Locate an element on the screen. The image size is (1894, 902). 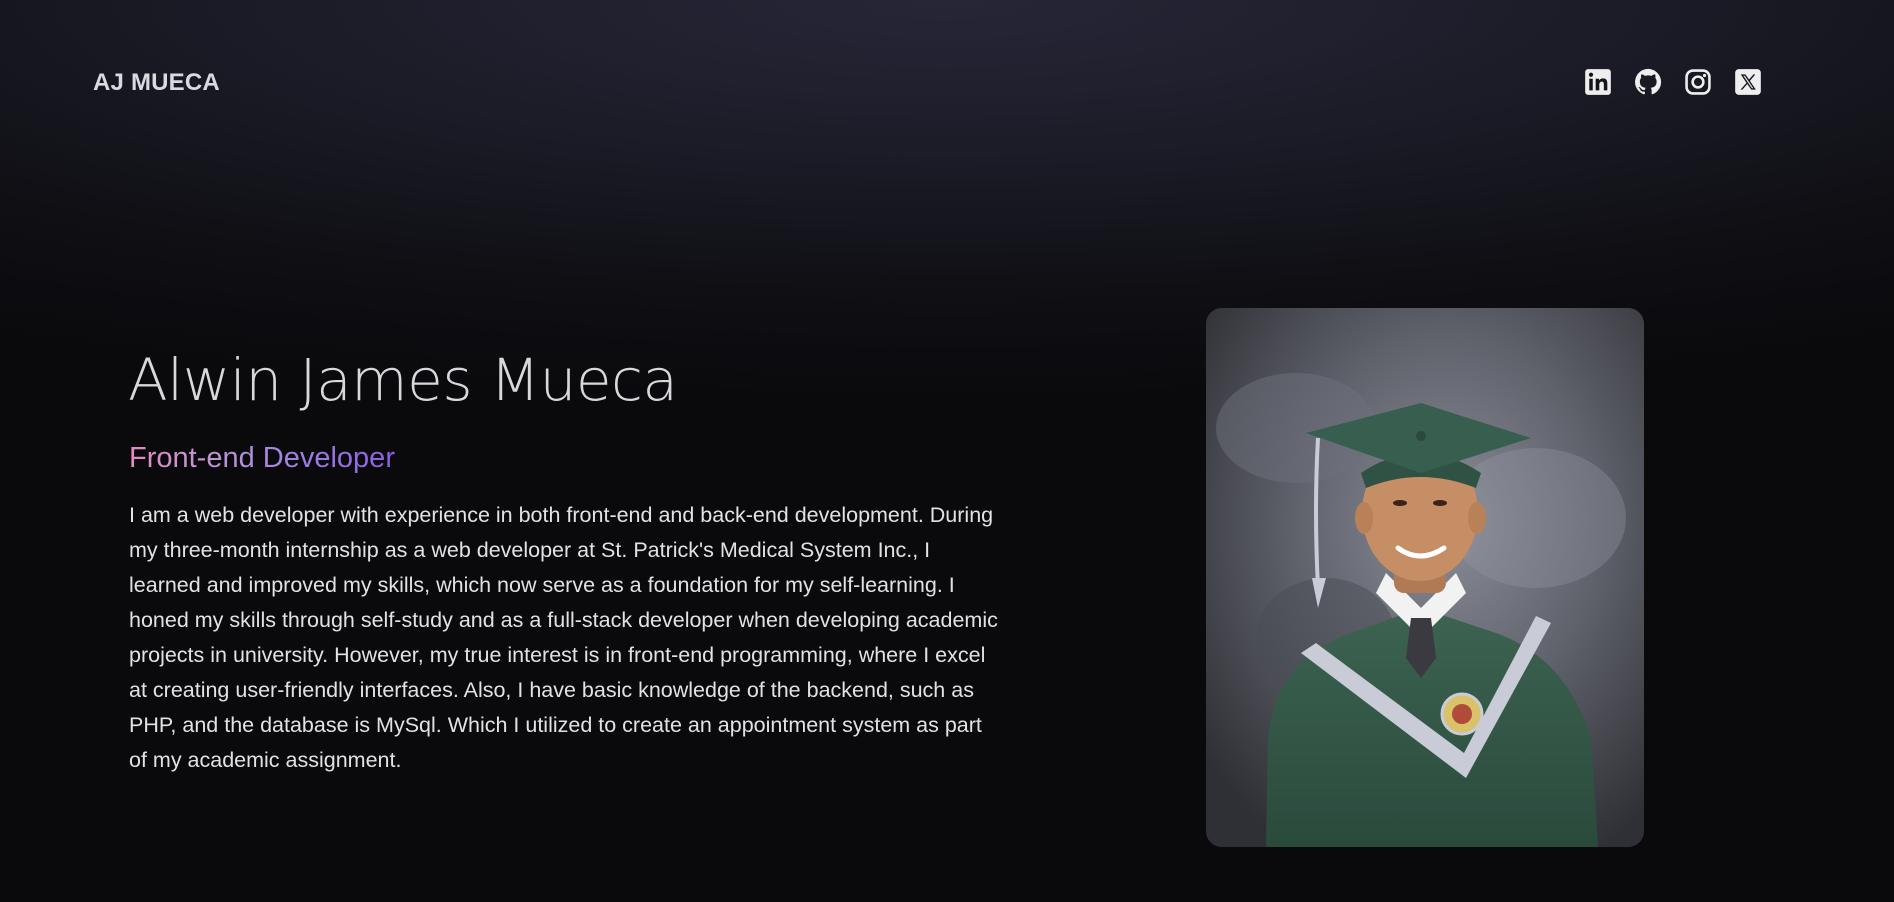
brand-logo: AJ MUECA is located at coordinates (156, 83).